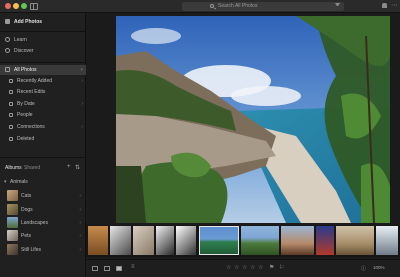 The width and height of the screenshot is (400, 277). What do you see at coordinates (31, 250) in the screenshot?
I see `album-label: Still Lifes` at bounding box center [31, 250].